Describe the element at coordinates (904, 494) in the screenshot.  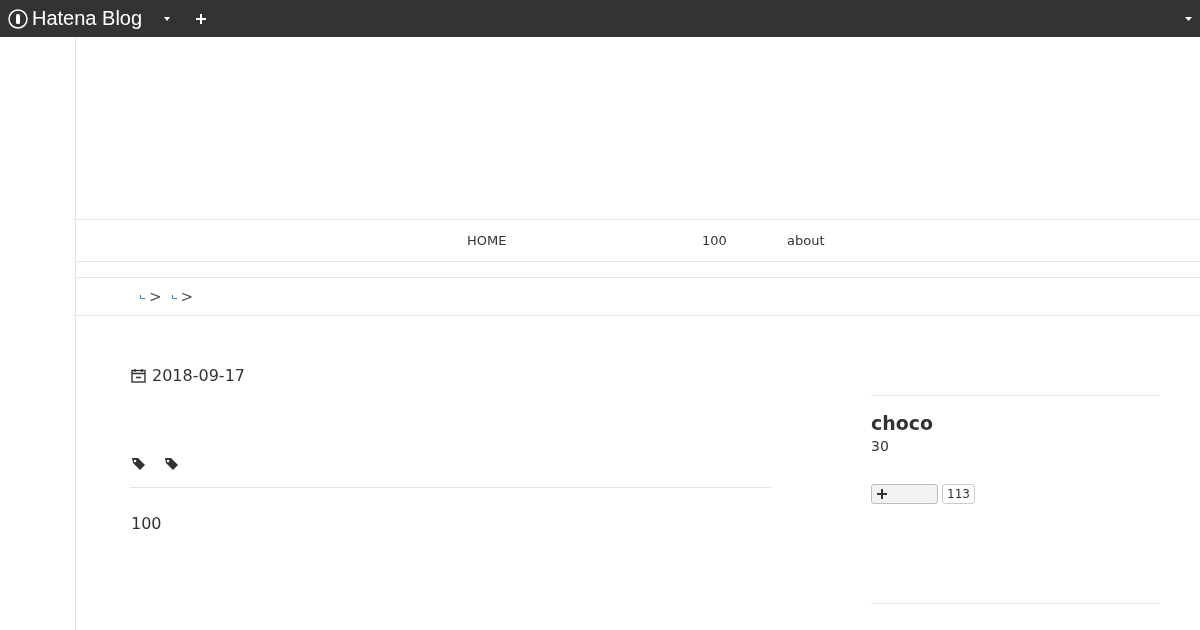
I see `follow-button` at that location.